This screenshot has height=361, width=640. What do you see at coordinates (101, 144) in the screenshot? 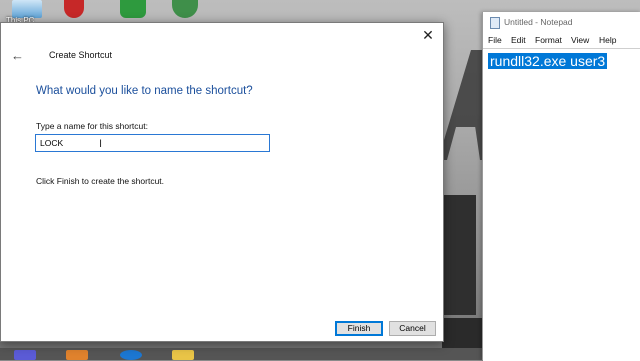
I see `text-cursor-icon: I` at bounding box center [101, 144].